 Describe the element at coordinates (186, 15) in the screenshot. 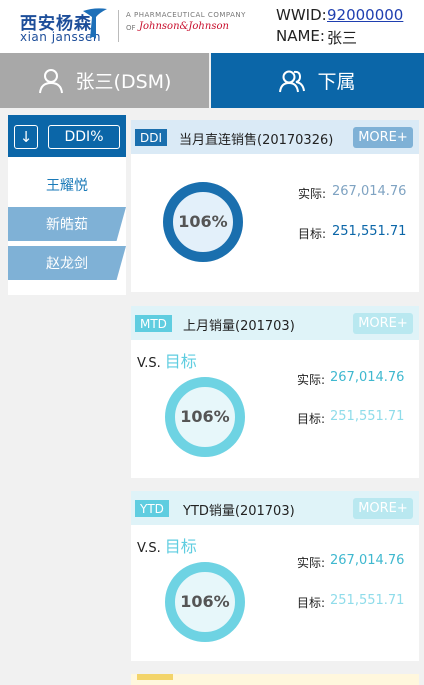

I see `pharma-company-text: A PHARMACEUTICAL COMPANY` at that location.